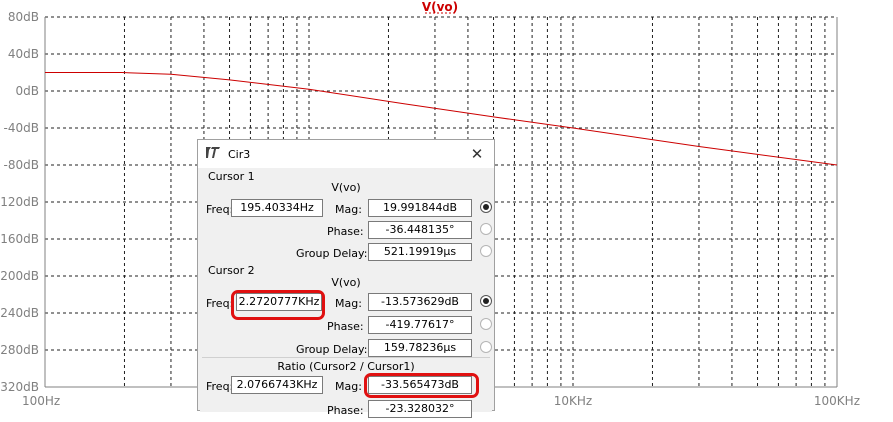 This screenshot has height=422, width=893. I want to click on ratio-mag-label: Mag:, so click(348, 386).